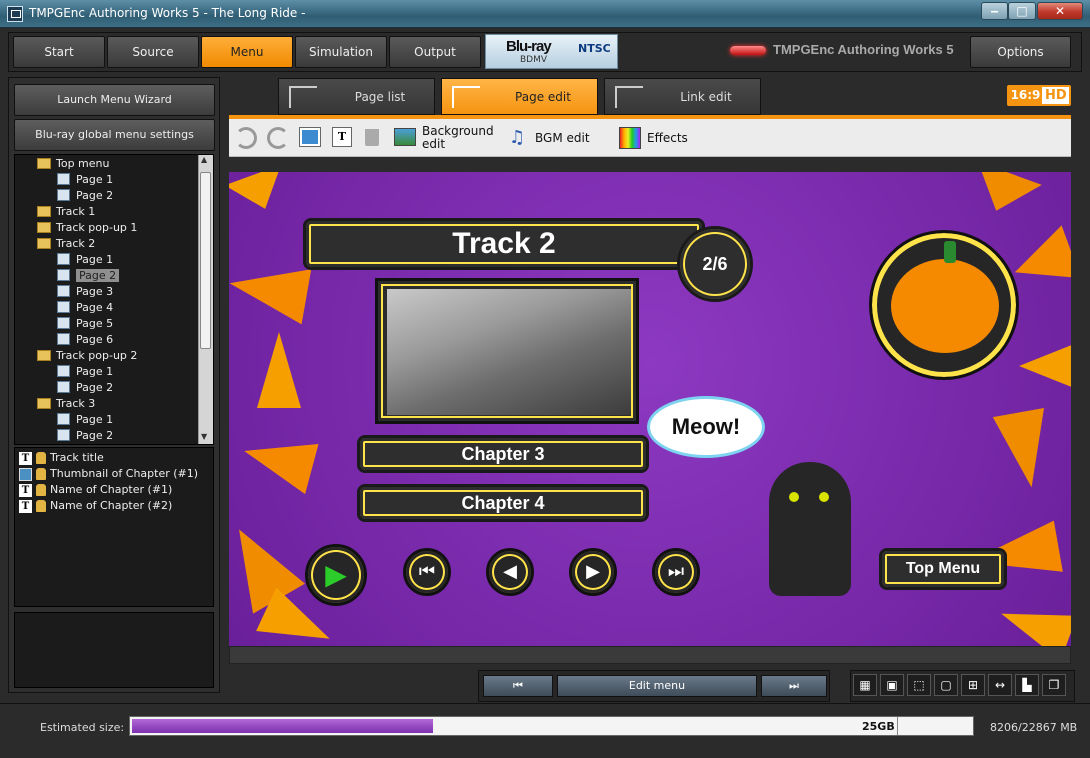 This screenshot has width=1090, height=758. What do you see at coordinates (310, 137) in the screenshot?
I see `add-picture-icon` at bounding box center [310, 137].